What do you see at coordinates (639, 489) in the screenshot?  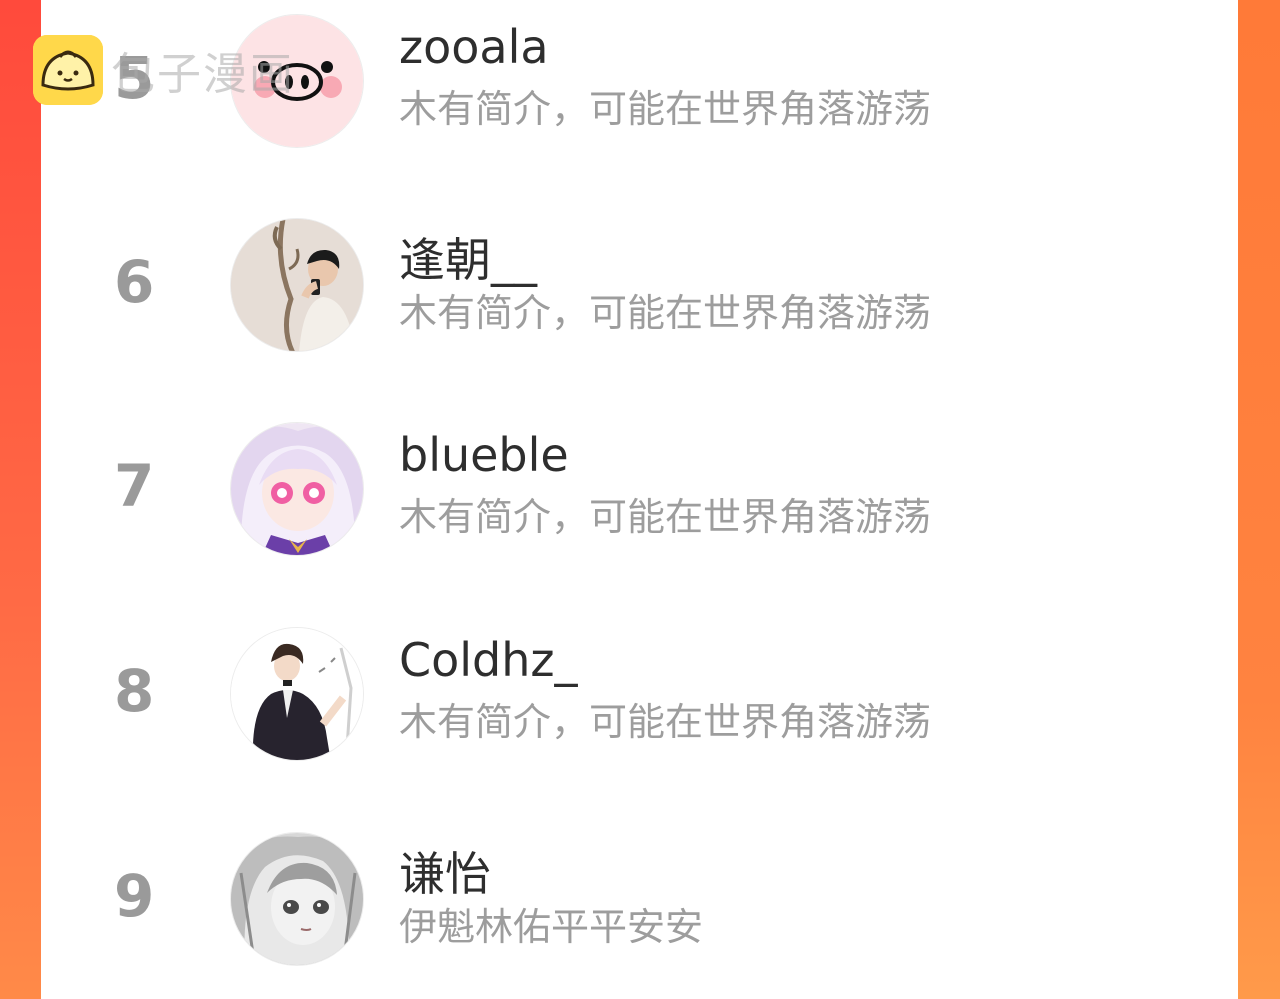 I see `ranking-row: 7 blueble 木有简介，可能在世界角落游荡` at bounding box center [639, 489].